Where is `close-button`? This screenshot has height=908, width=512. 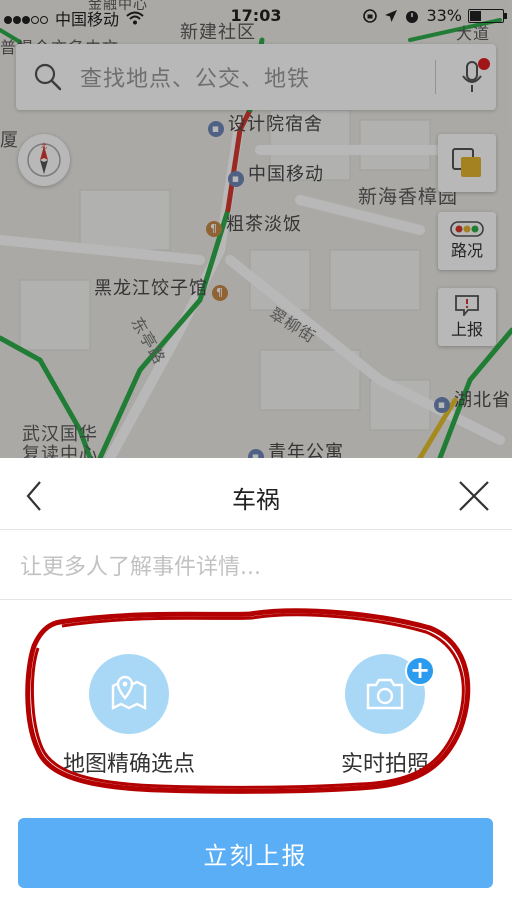 close-button is located at coordinates (474, 496).